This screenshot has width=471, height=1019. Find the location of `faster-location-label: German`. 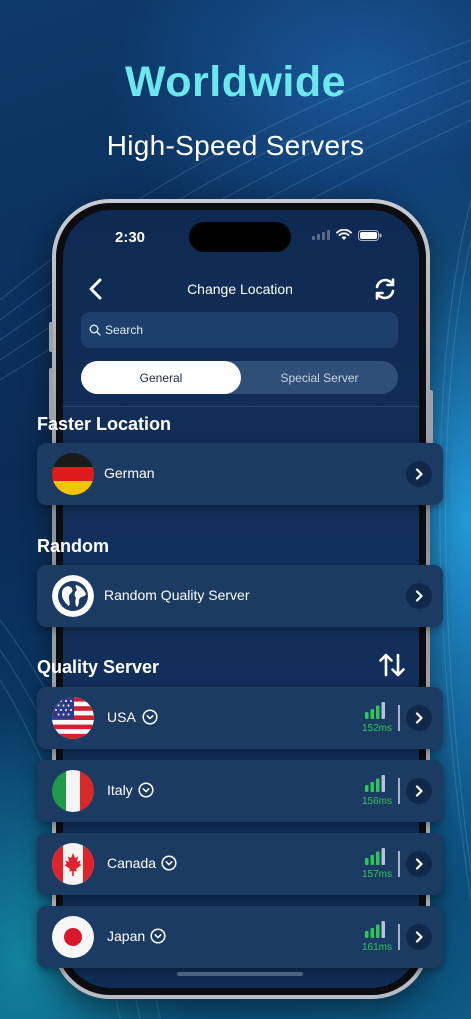

faster-location-label: German is located at coordinates (129, 473).